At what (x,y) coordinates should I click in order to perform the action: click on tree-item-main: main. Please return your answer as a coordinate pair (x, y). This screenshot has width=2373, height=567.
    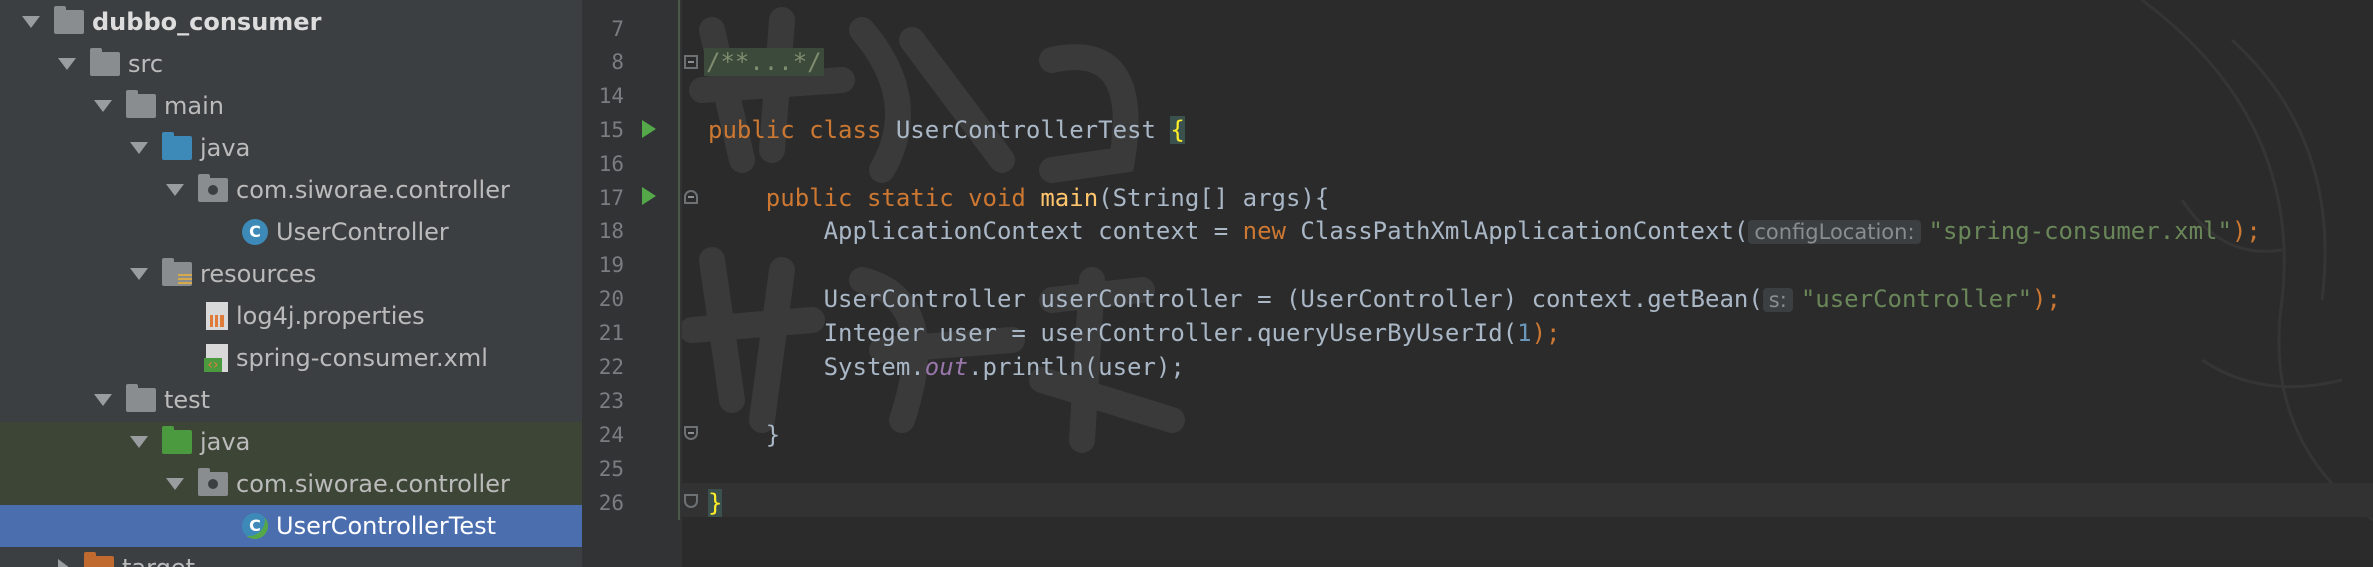
    Looking at the image, I should click on (291, 106).